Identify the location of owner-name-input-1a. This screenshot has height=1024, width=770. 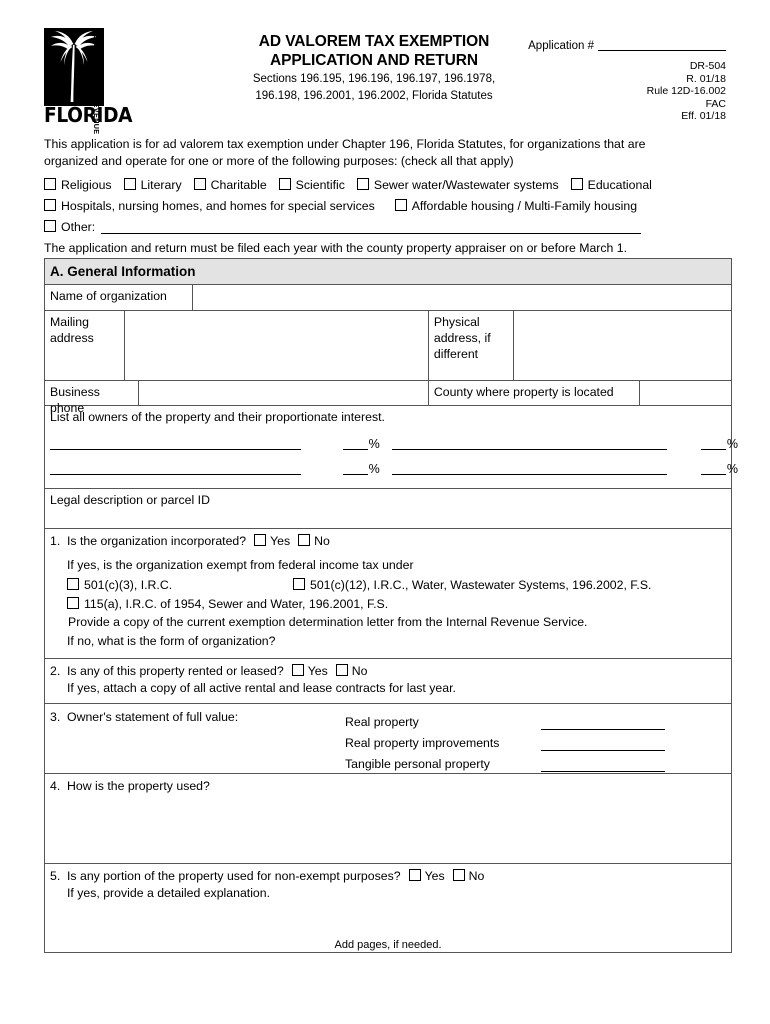
(176, 443).